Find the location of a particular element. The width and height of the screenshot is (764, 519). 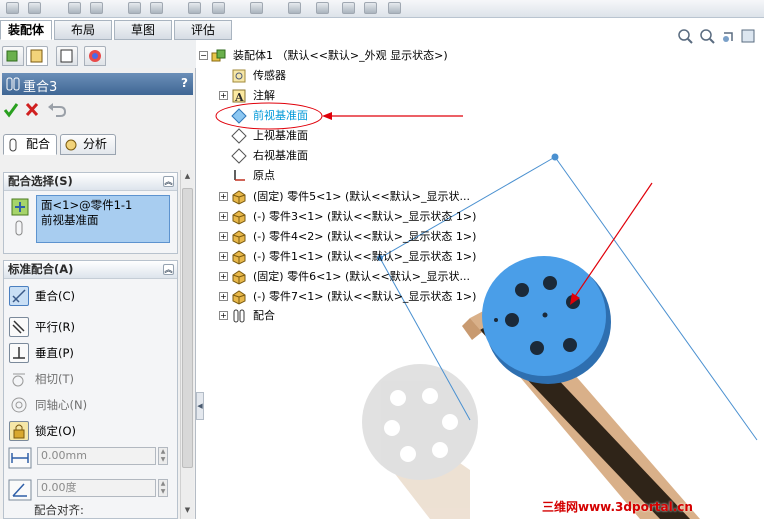

view-toolbar is located at coordinates (719, 36).